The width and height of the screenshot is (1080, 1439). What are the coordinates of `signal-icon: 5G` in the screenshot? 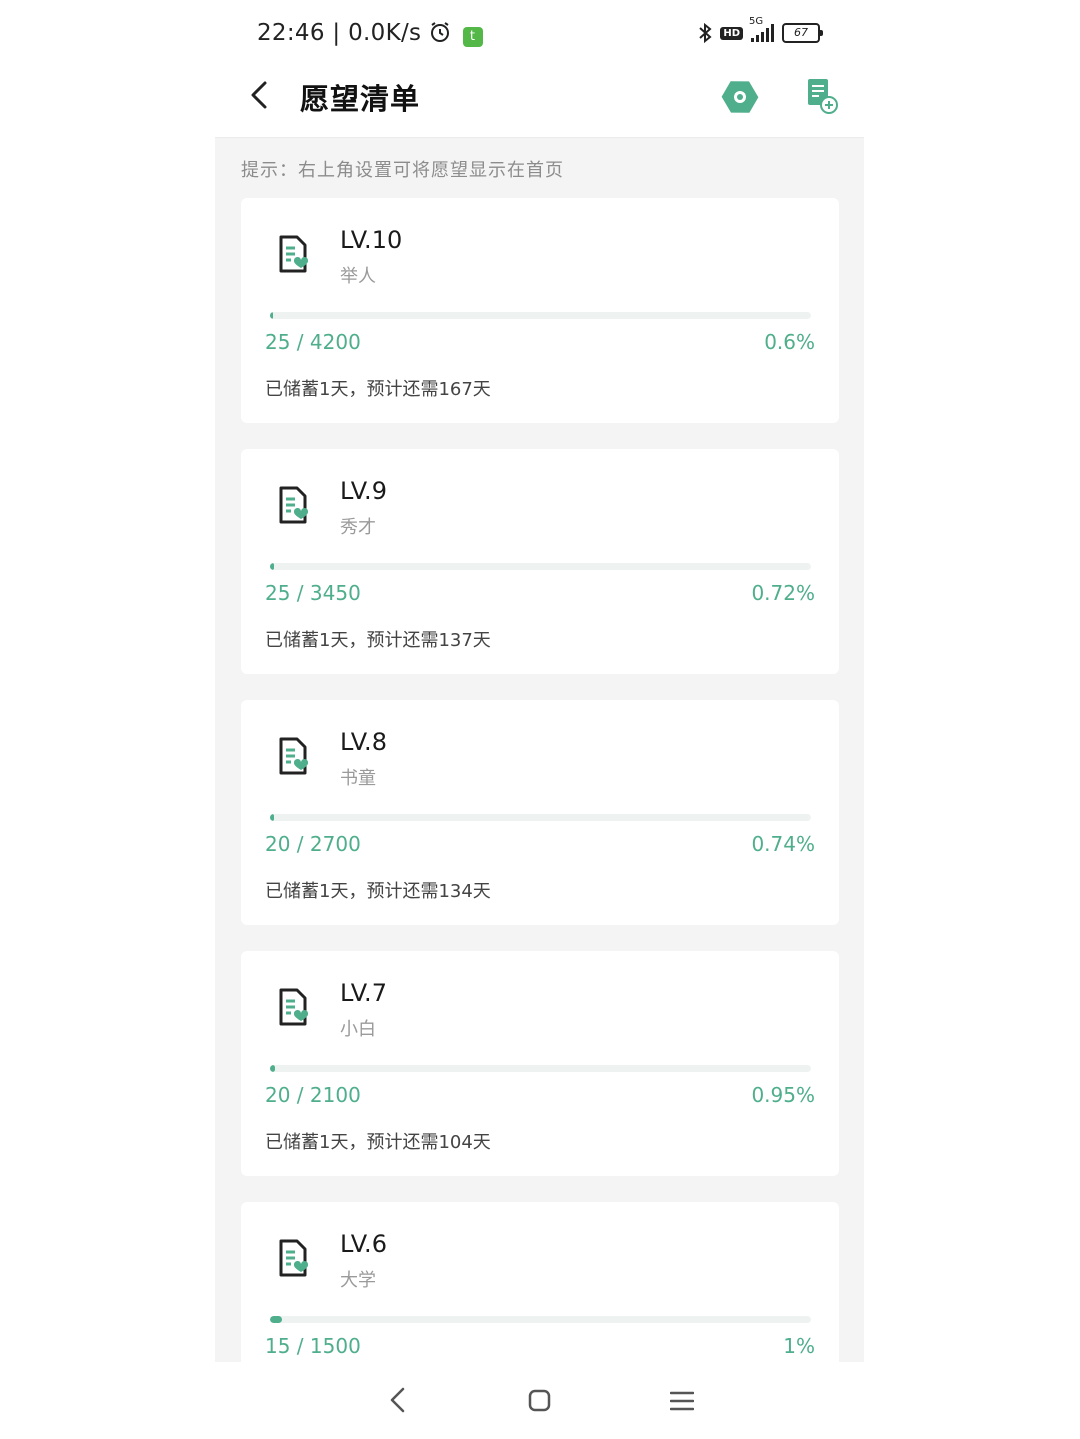 It's located at (761, 29).